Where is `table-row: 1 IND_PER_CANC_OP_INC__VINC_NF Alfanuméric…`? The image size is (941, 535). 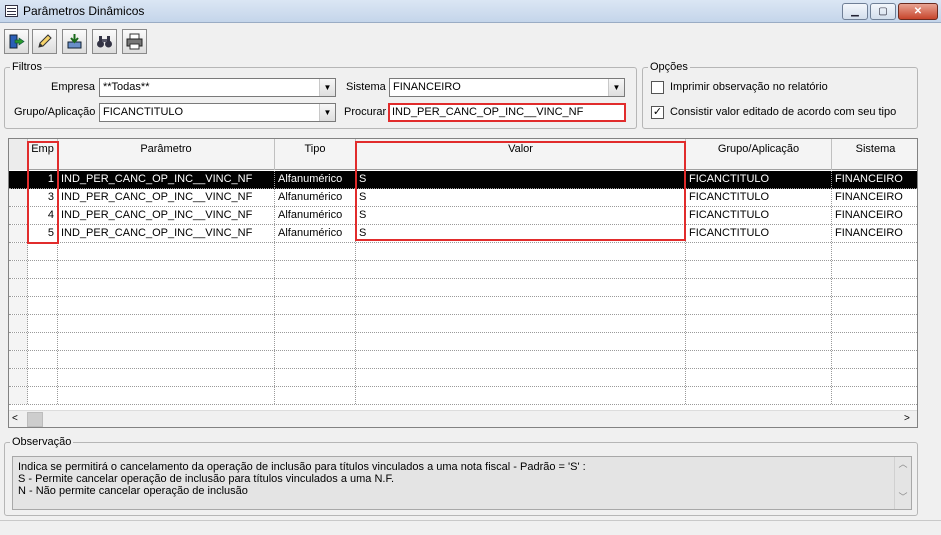
table-row: 1 IND_PER_CANC_OP_INC__VINC_NF Alfanuméric… is located at coordinates (463, 180).